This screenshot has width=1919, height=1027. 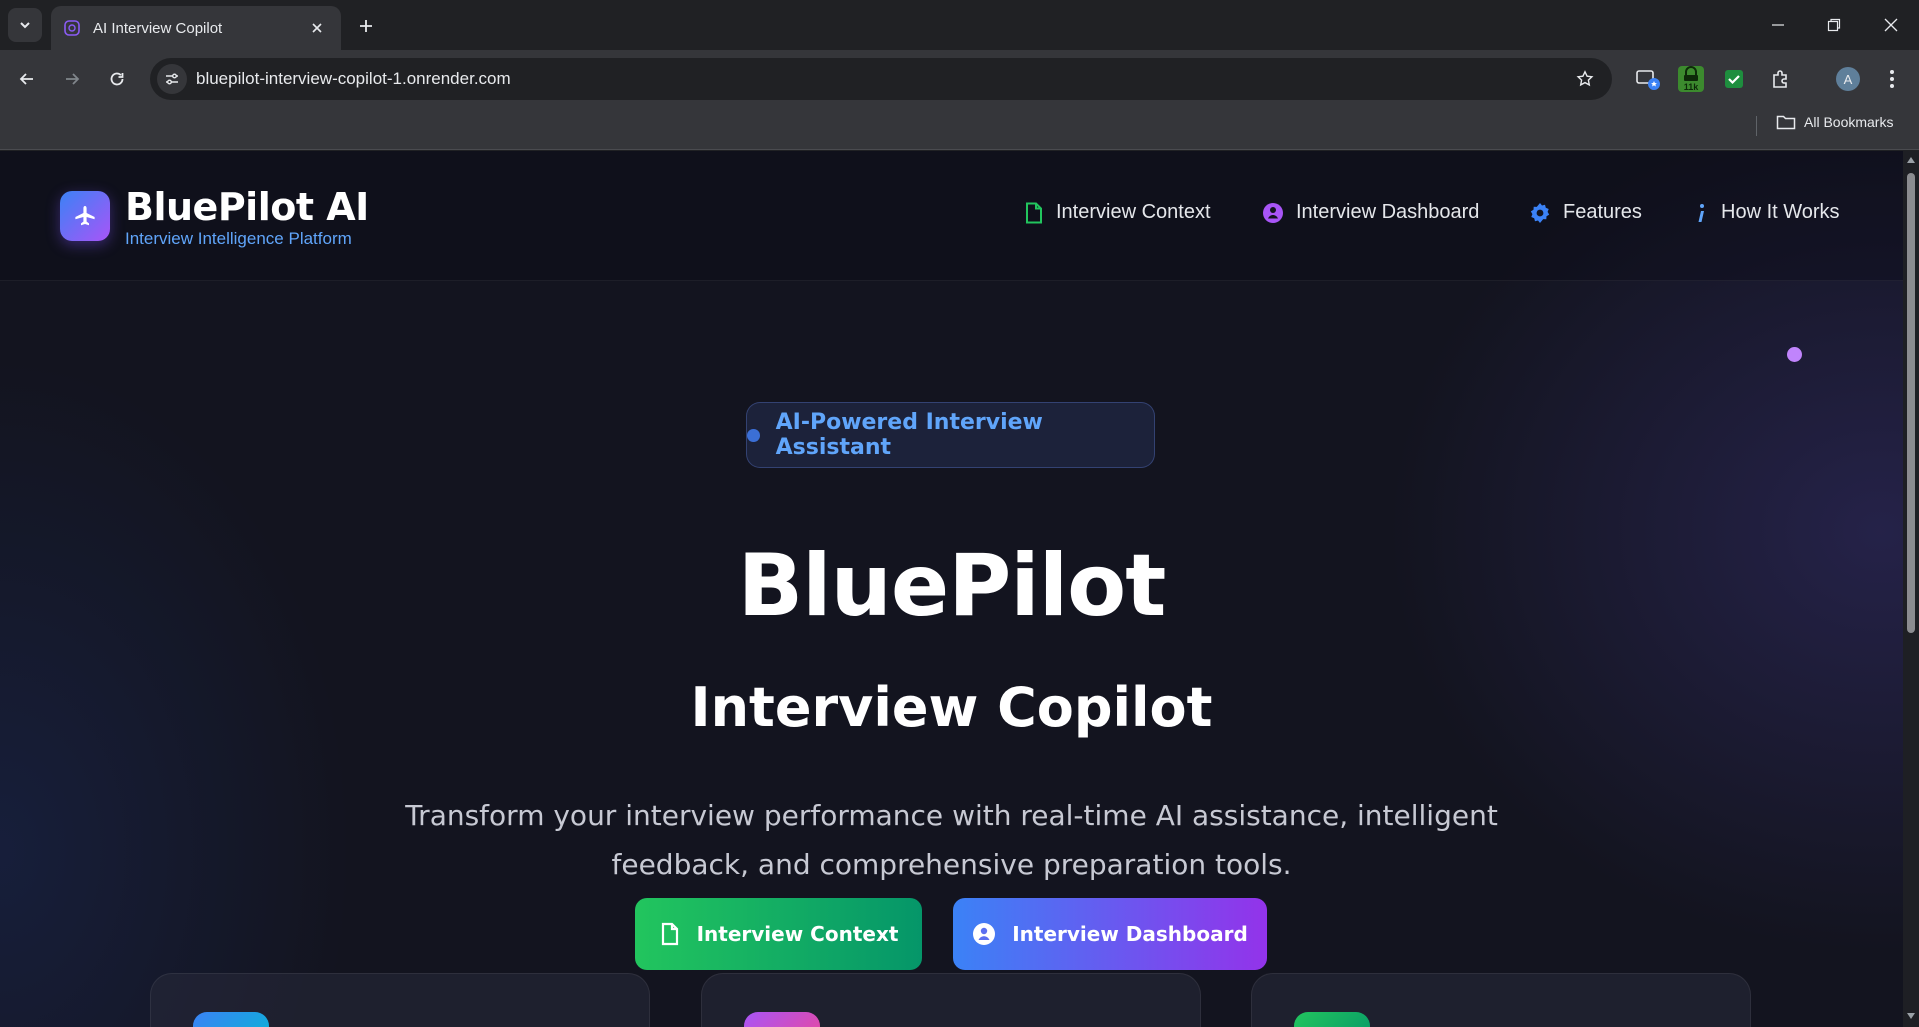 I want to click on close-icon, so click(x=1891, y=25).